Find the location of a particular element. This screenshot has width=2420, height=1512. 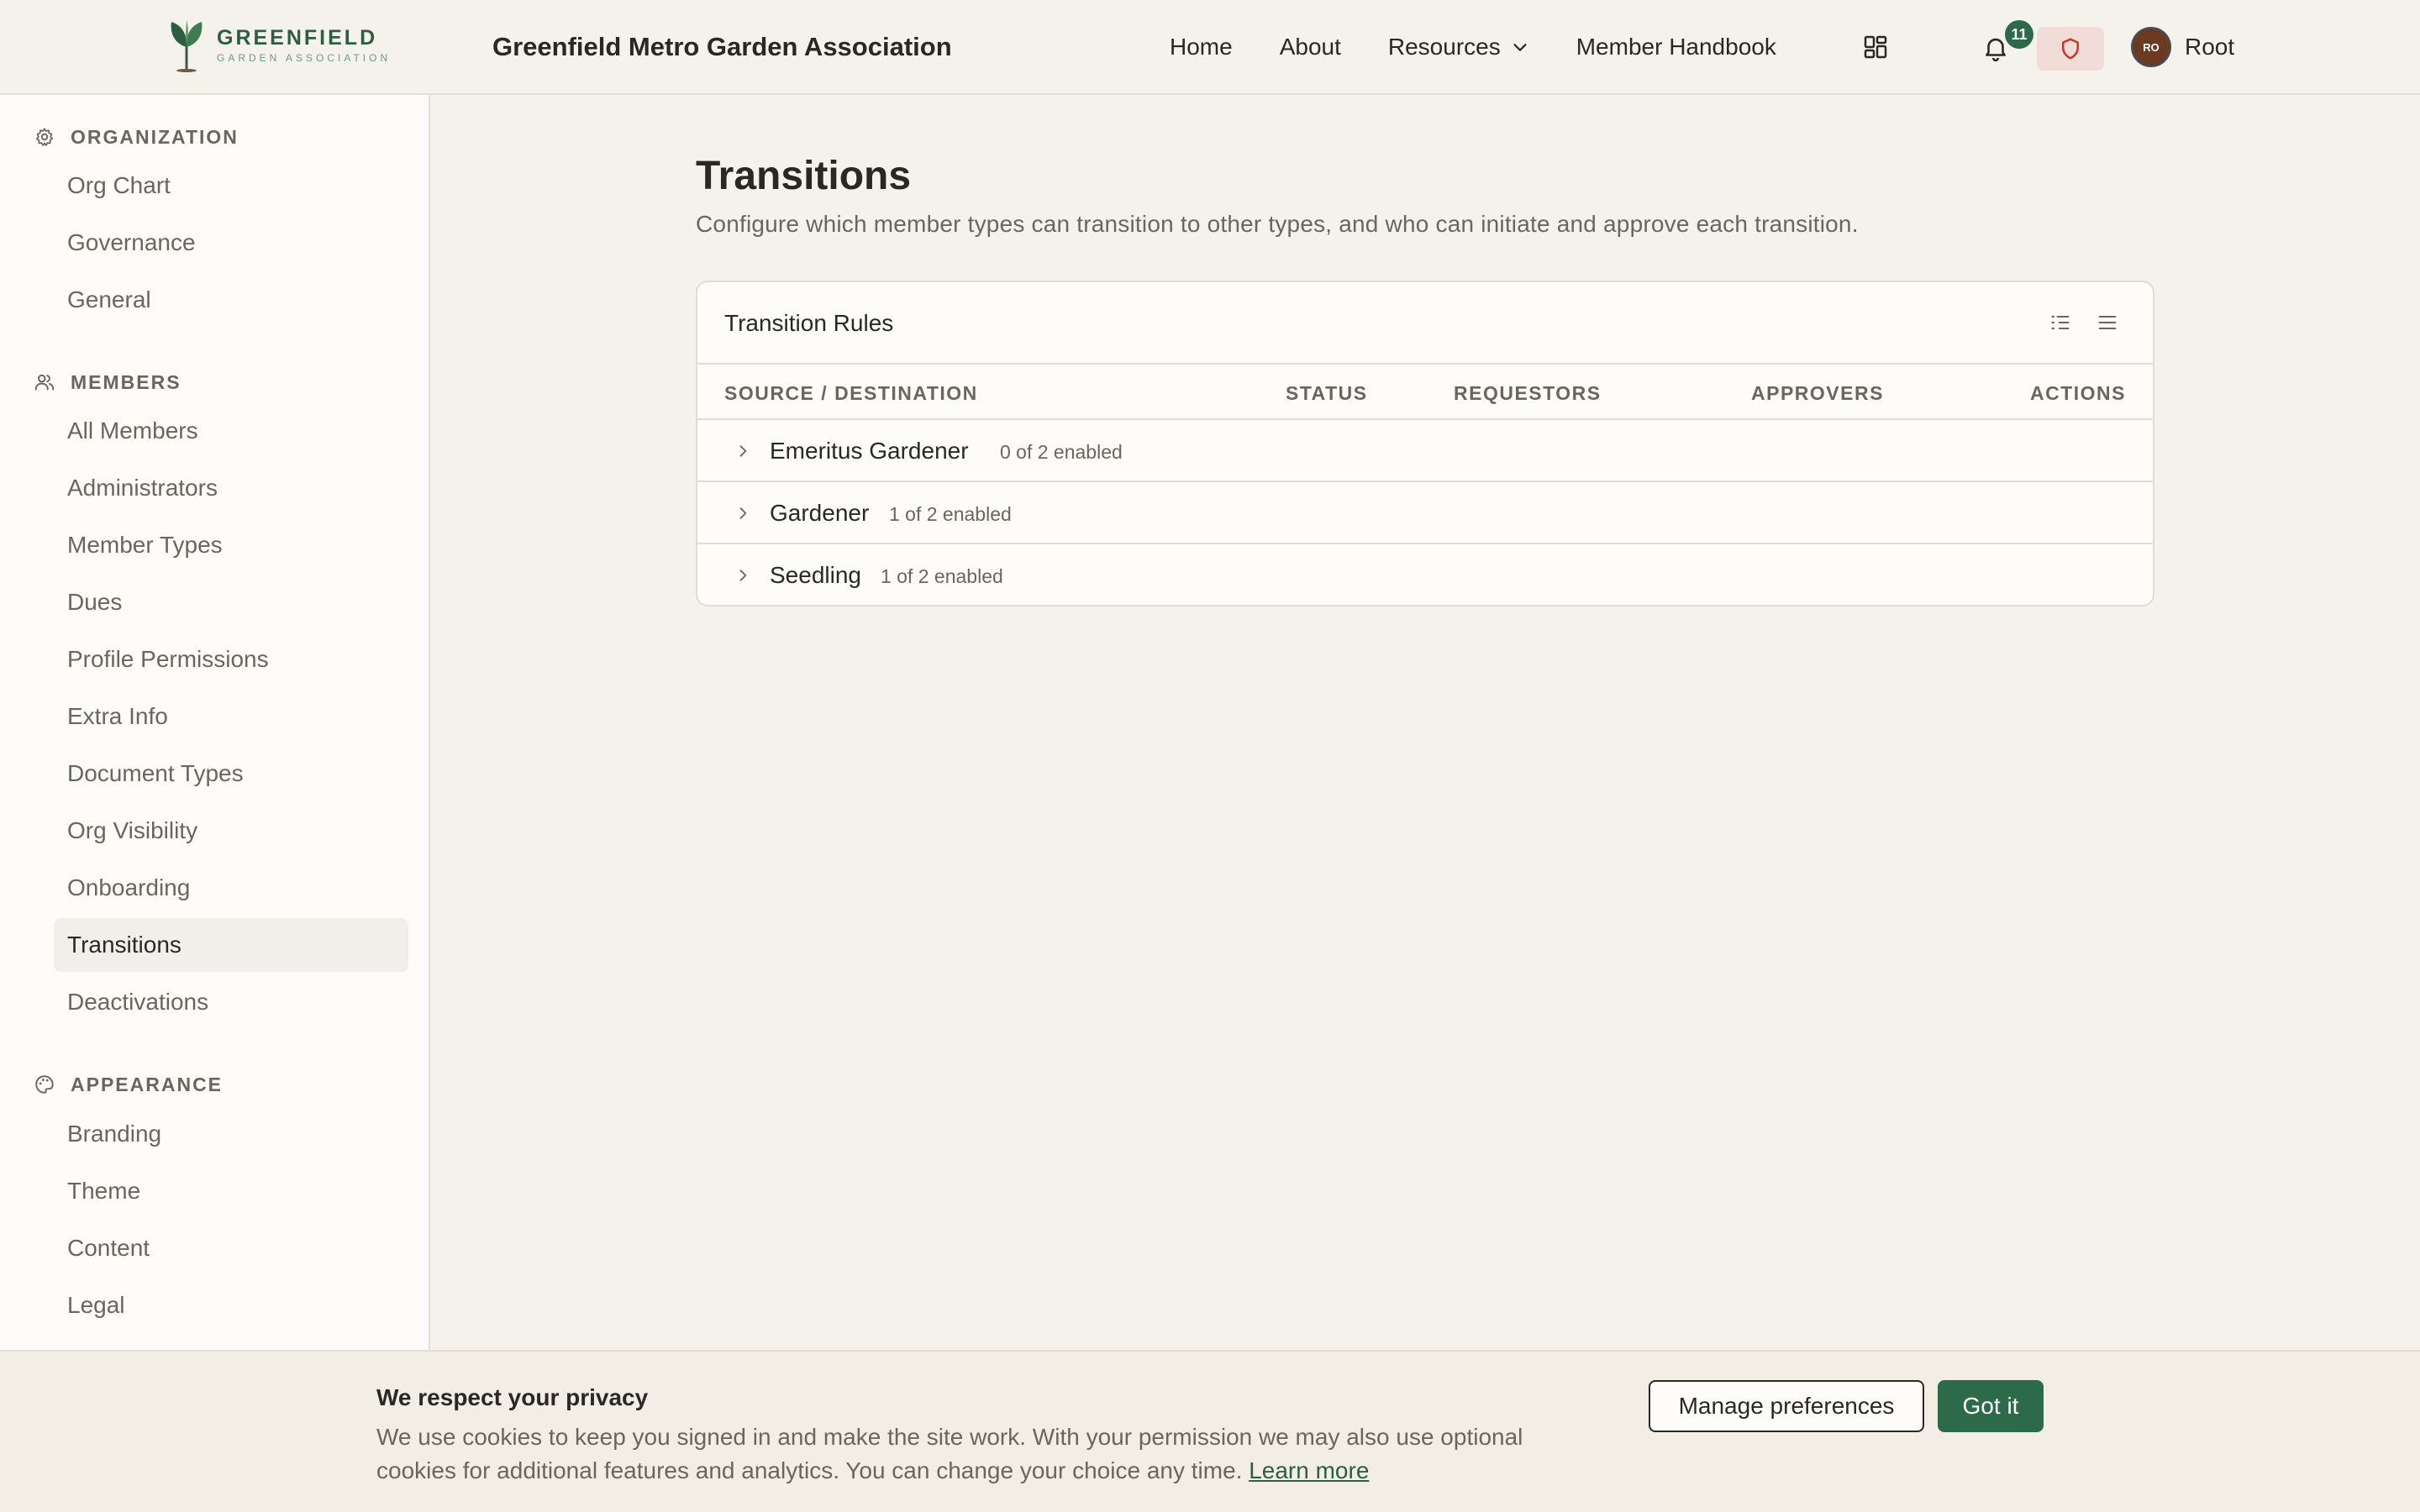

column-status: STATUS is located at coordinates (1327, 393).